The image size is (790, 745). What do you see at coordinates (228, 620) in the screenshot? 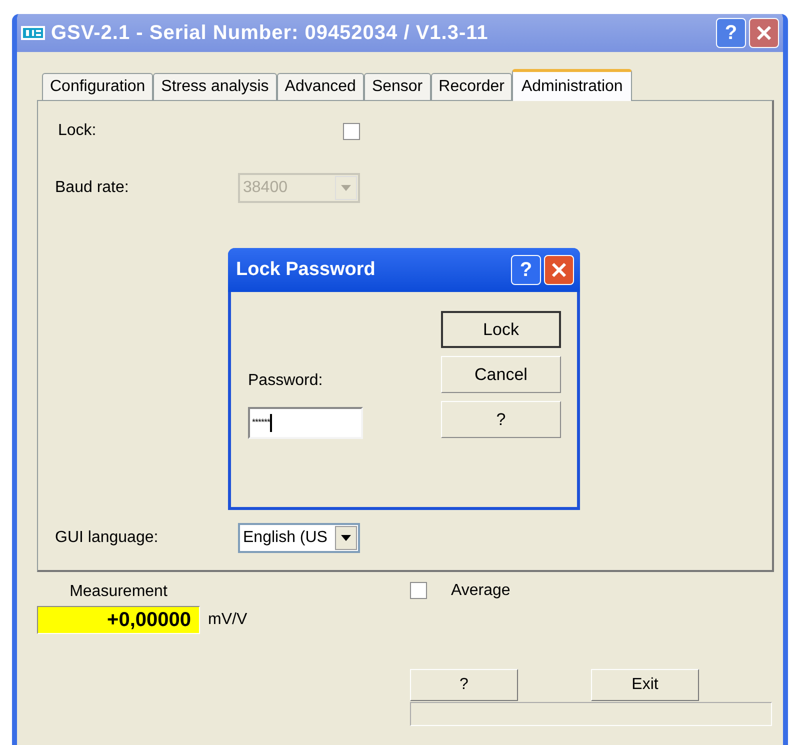
I see `unit-label: mV/V` at bounding box center [228, 620].